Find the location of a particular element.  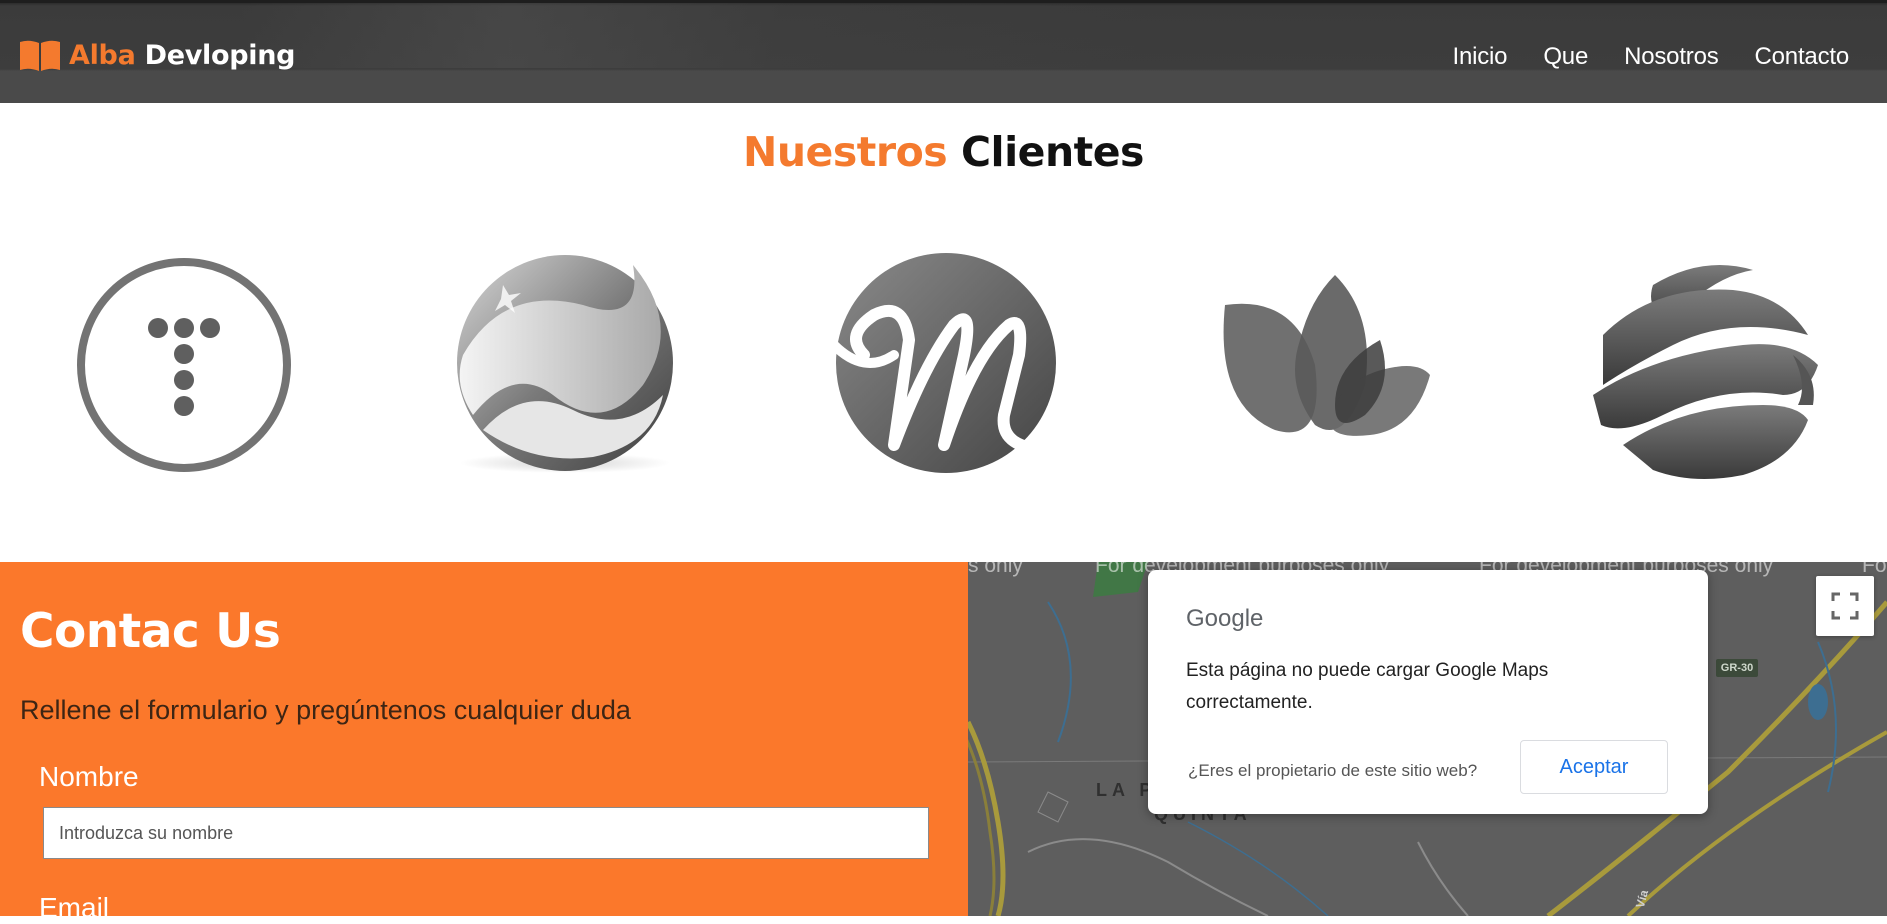

main-nav: Inicio Que Nosotros Contacto is located at coordinates (1633, 57).